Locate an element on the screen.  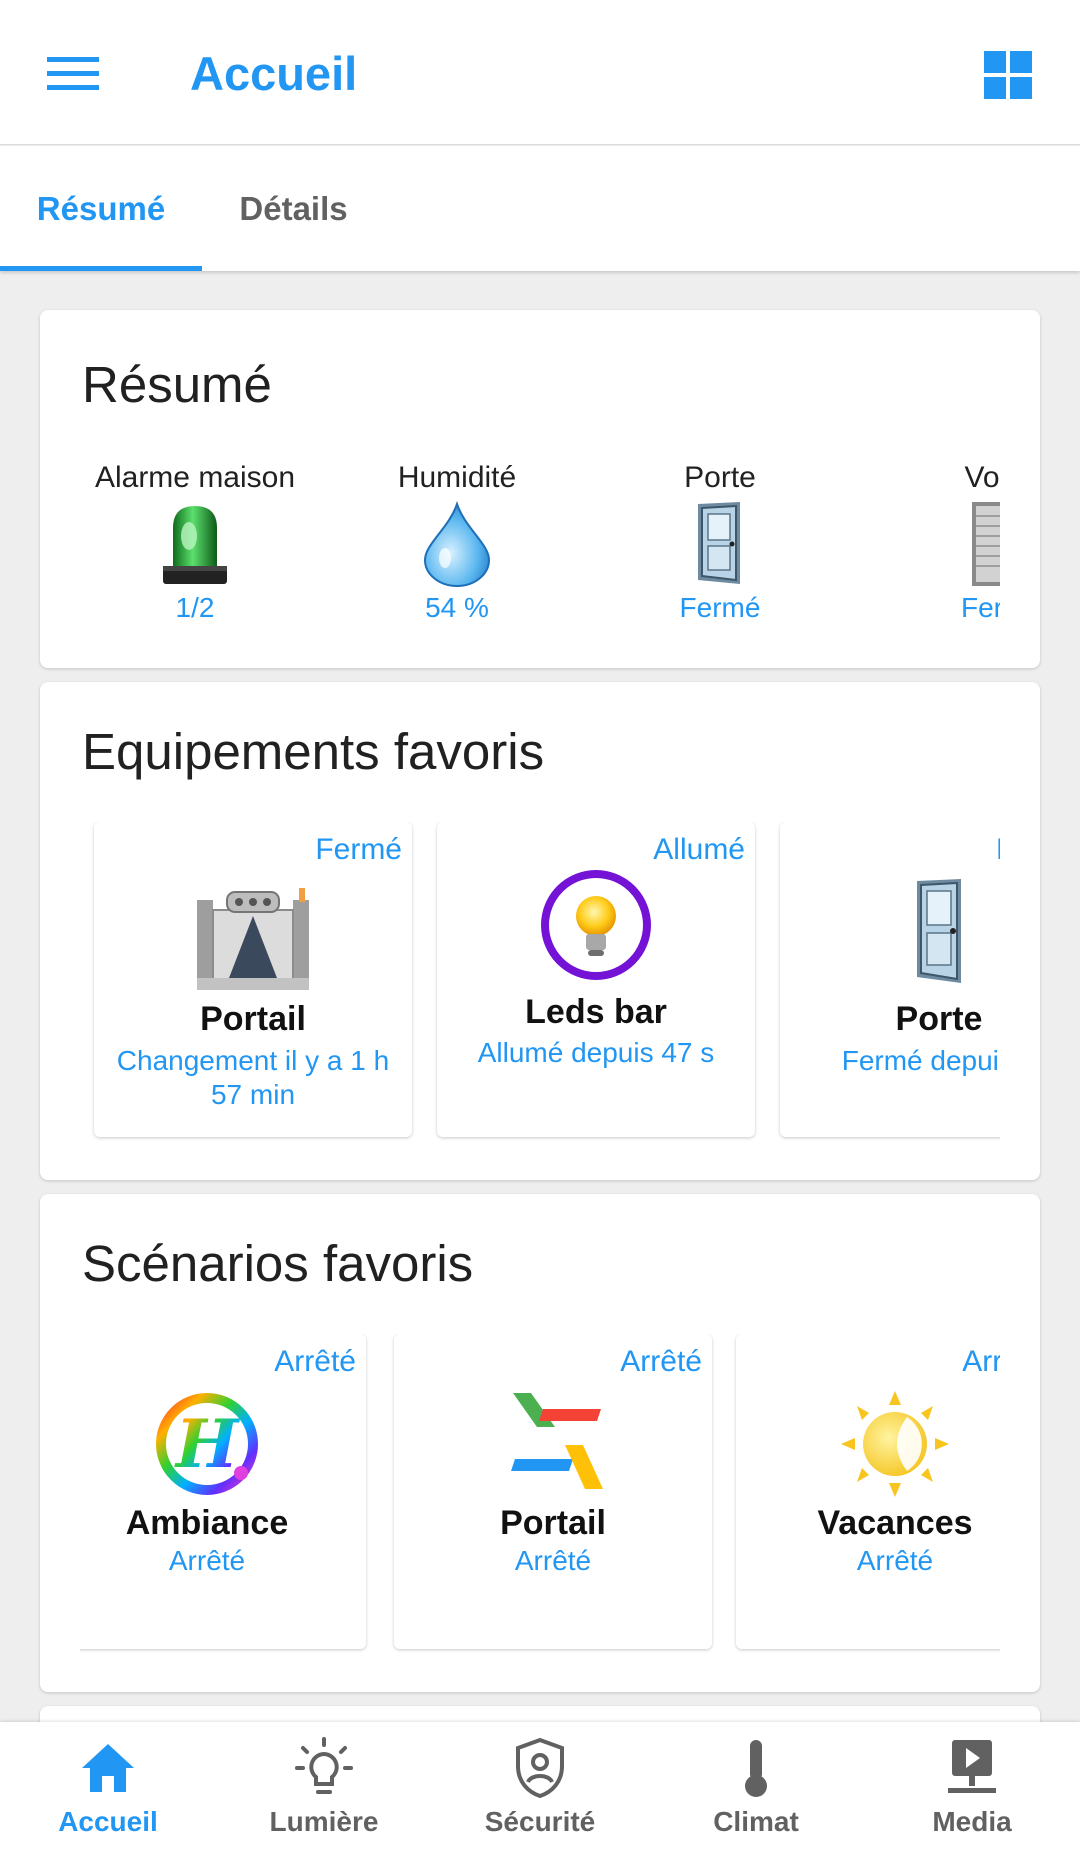
tile-name: Ambiance is located at coordinates (207, 1523).